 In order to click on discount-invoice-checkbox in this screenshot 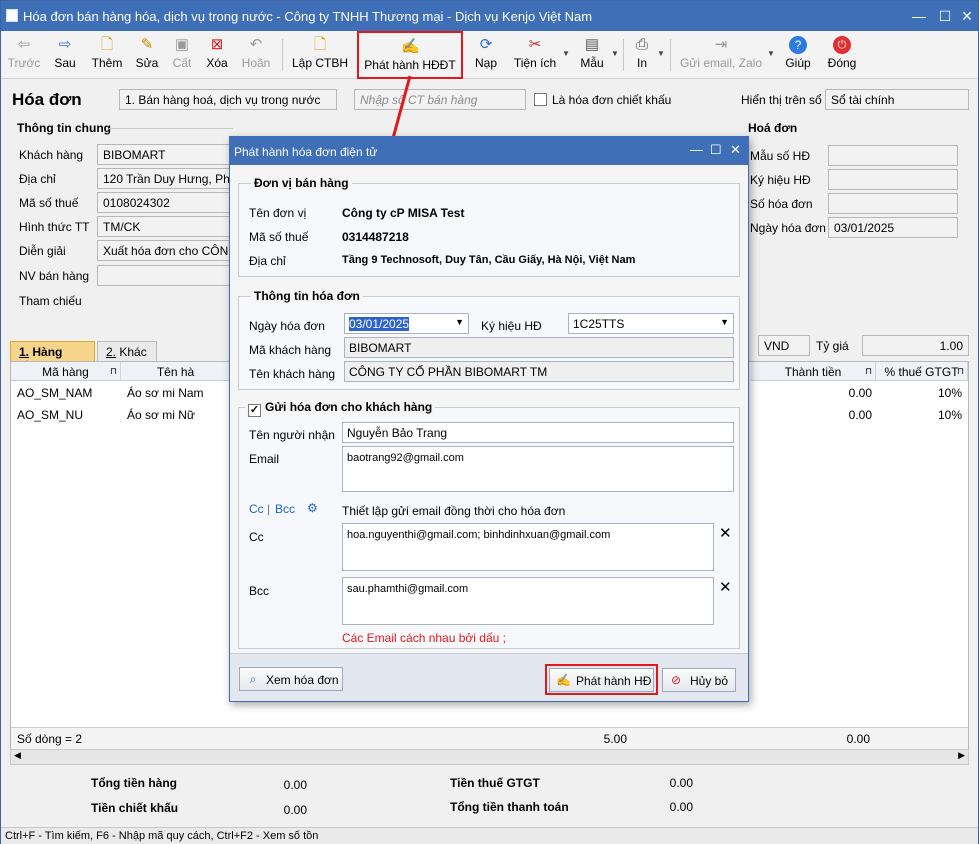, I will do `click(540, 99)`.